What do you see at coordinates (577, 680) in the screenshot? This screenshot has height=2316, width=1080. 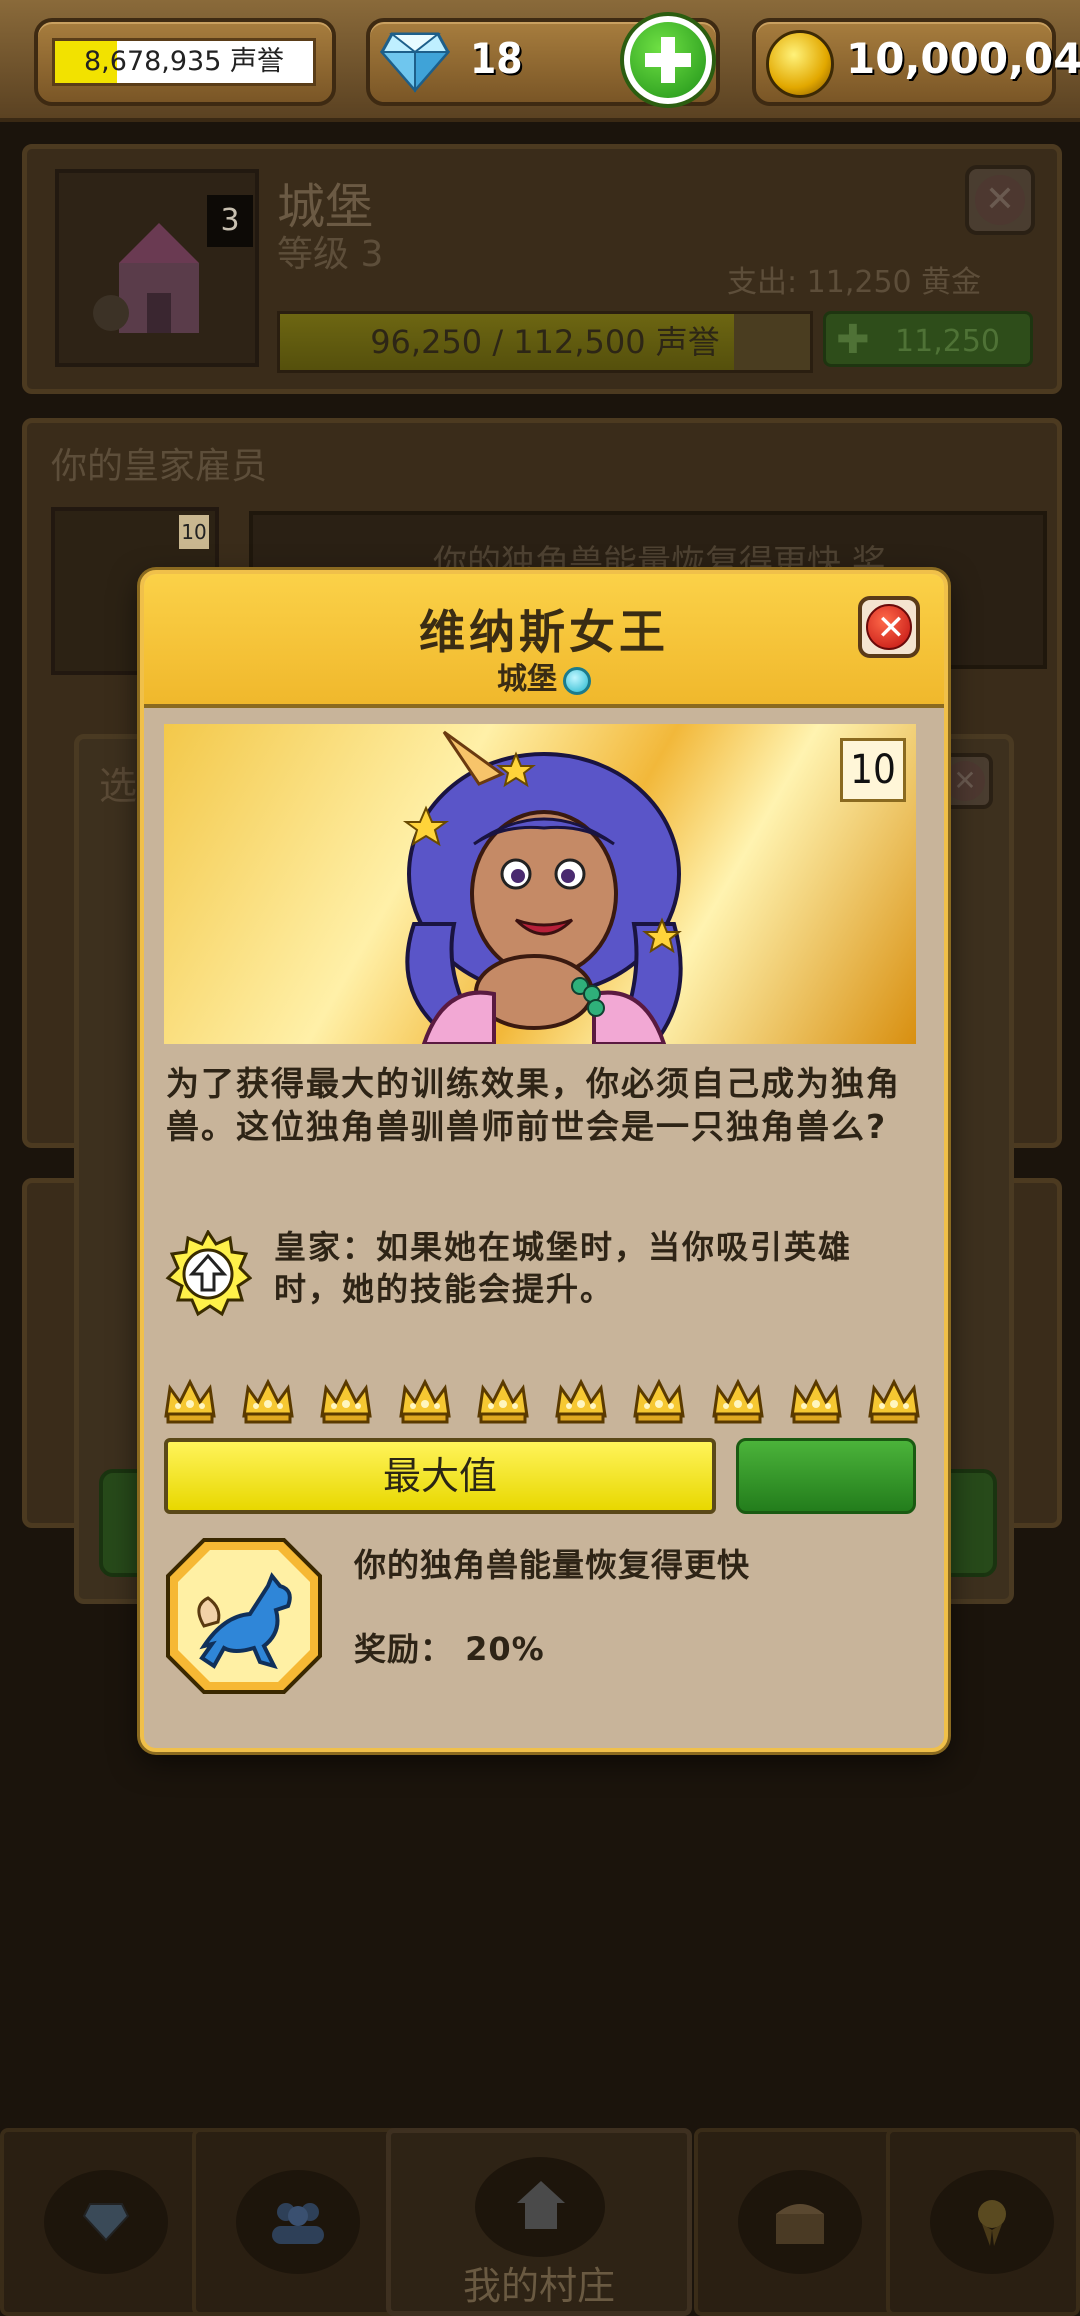 I see `teal-gem-icon` at bounding box center [577, 680].